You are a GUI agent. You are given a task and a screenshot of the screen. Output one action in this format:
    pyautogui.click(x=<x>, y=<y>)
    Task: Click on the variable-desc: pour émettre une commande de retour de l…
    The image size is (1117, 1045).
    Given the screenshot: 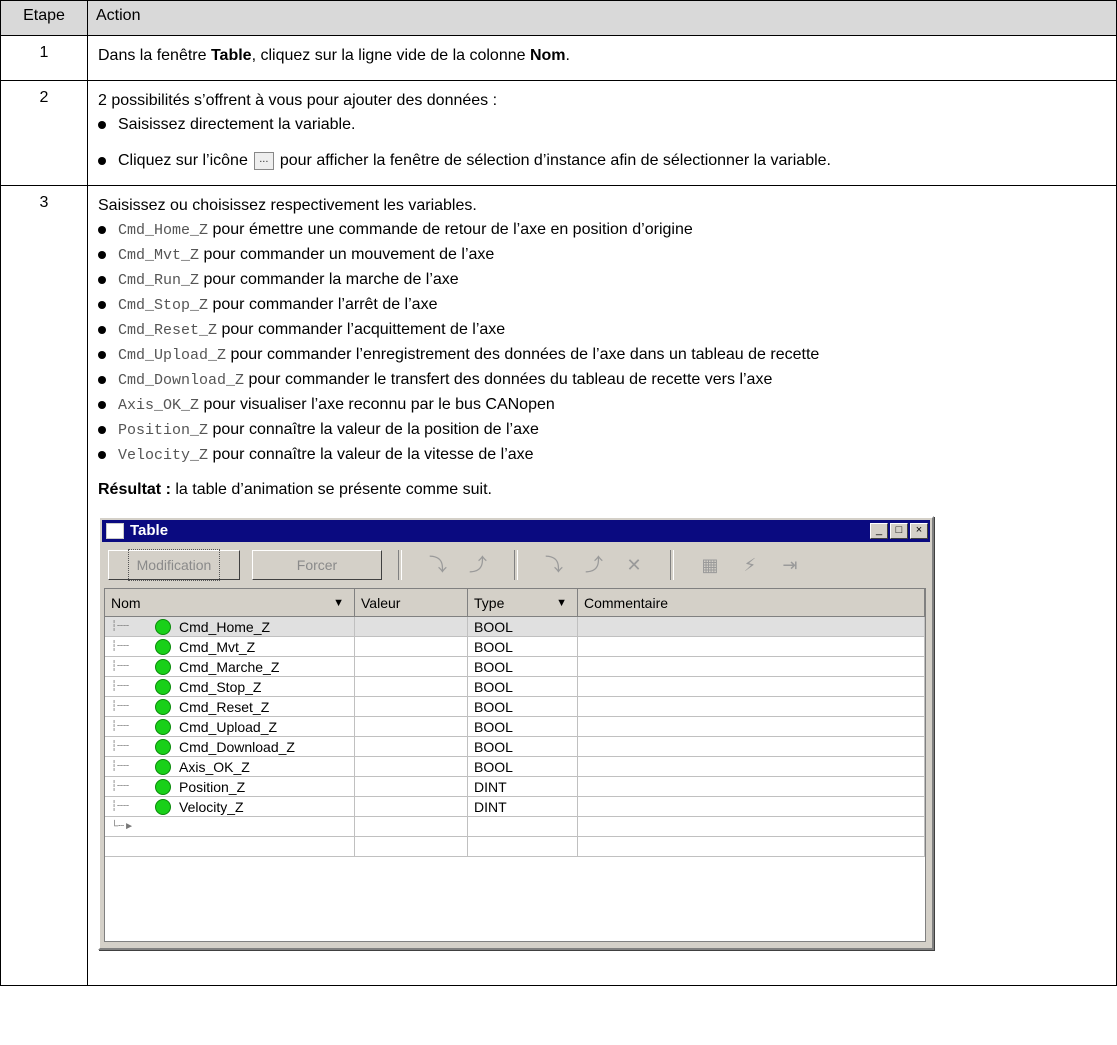 What is the action you would take?
    pyautogui.click(x=452, y=229)
    